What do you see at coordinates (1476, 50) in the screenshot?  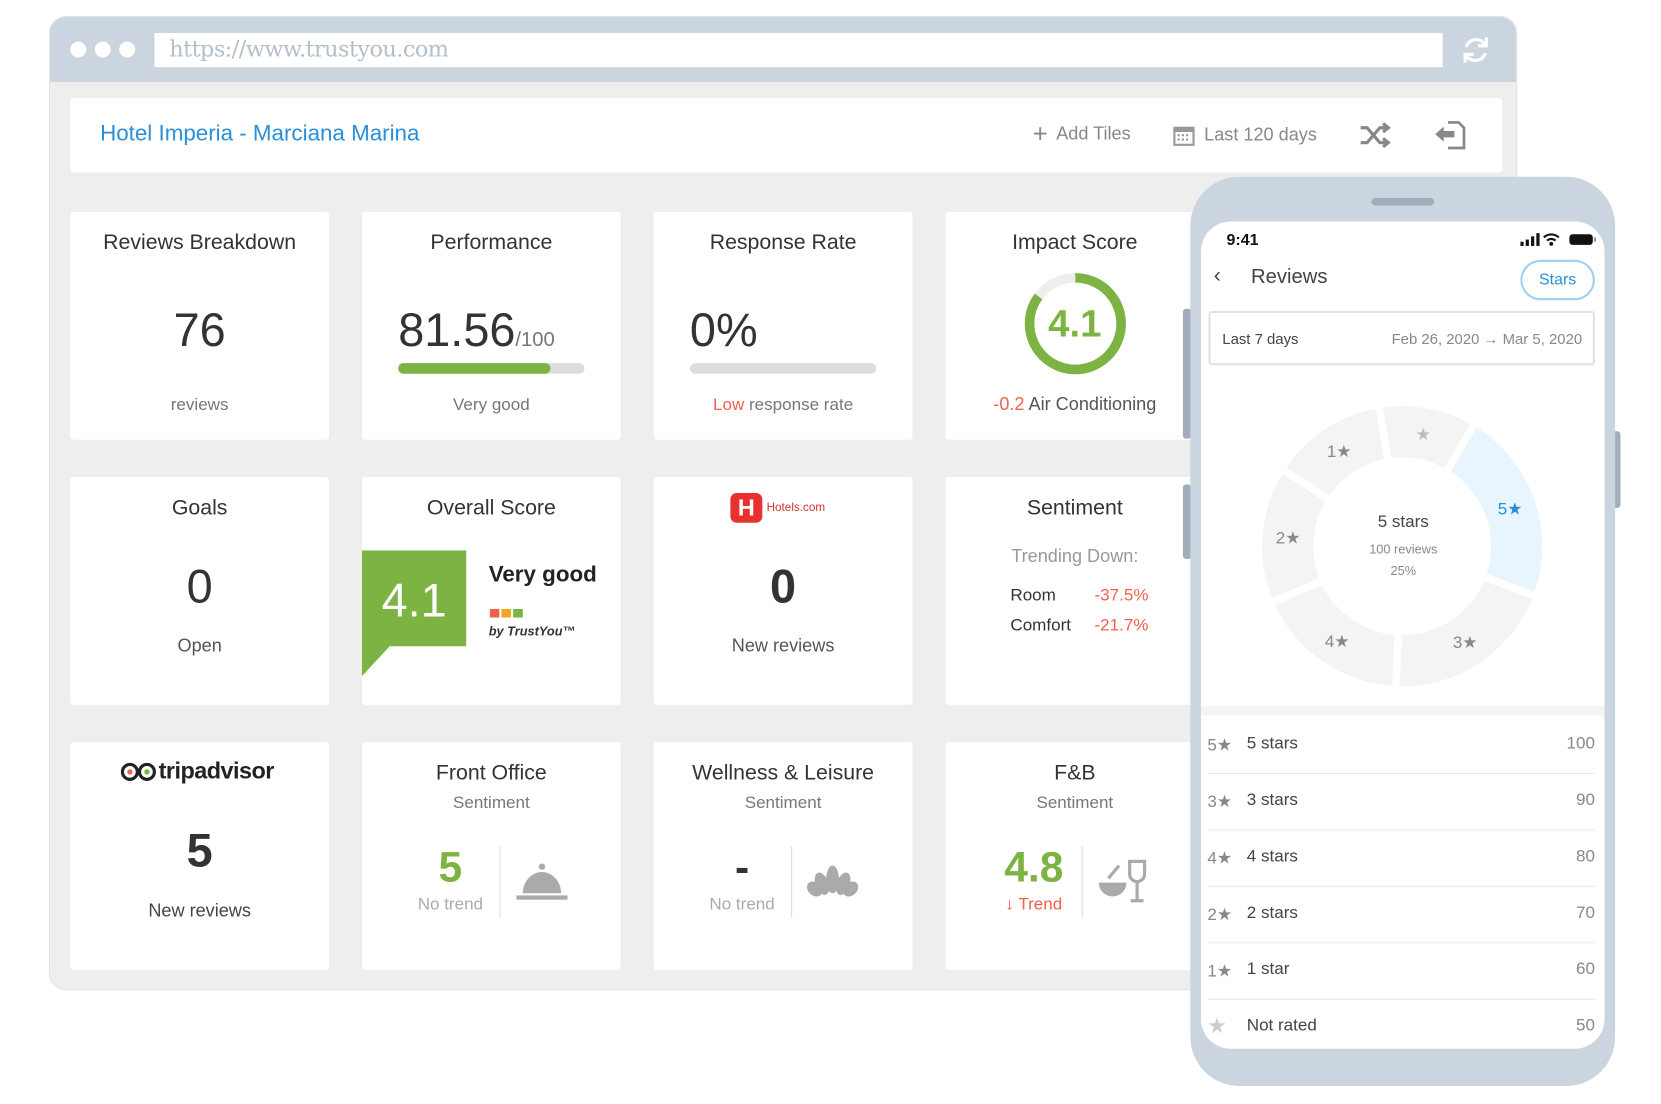 I see `refresh-icon` at bounding box center [1476, 50].